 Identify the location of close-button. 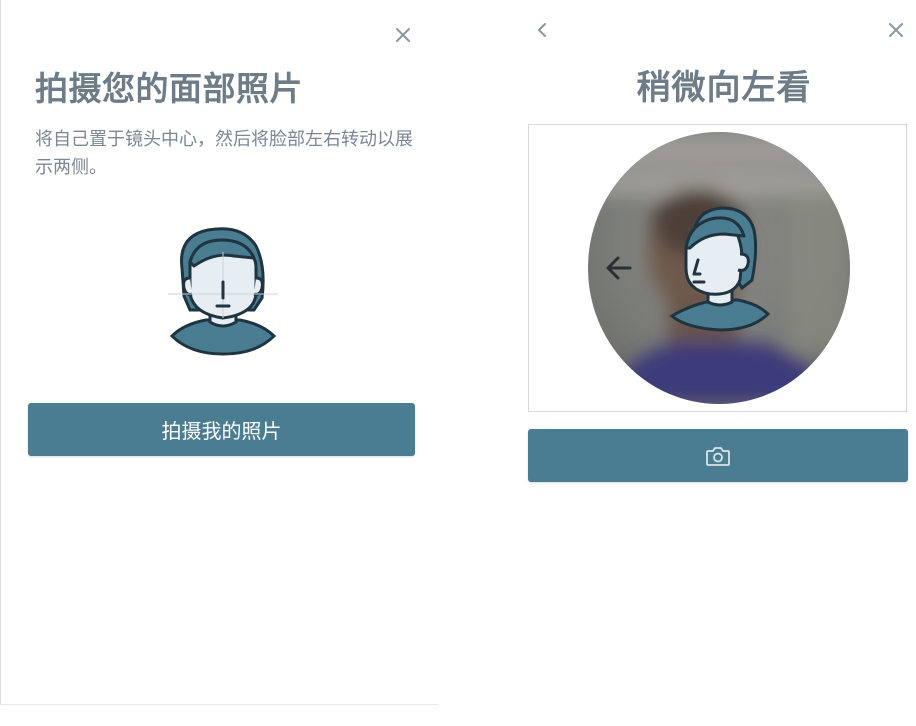
(403, 35).